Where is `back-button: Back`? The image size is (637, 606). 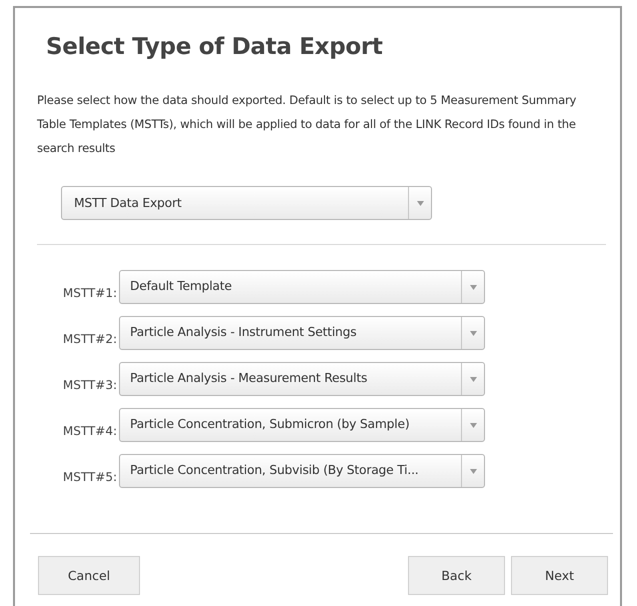 back-button: Back is located at coordinates (456, 575).